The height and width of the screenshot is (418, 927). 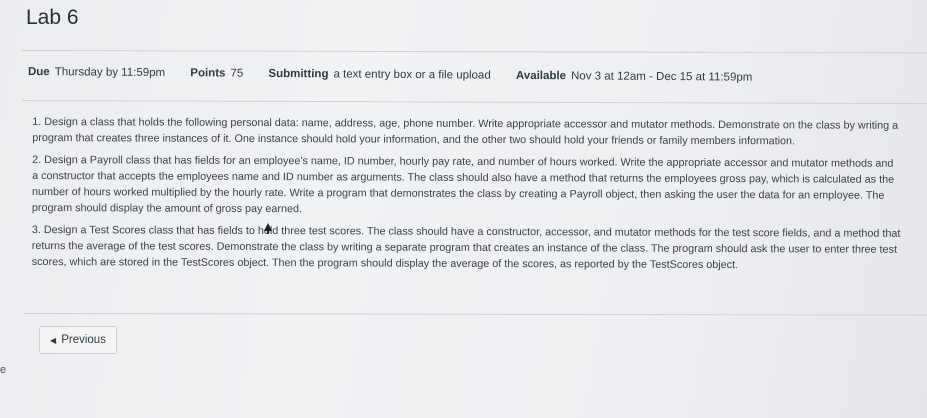 What do you see at coordinates (3, 370) in the screenshot?
I see `edge-glyph: e` at bounding box center [3, 370].